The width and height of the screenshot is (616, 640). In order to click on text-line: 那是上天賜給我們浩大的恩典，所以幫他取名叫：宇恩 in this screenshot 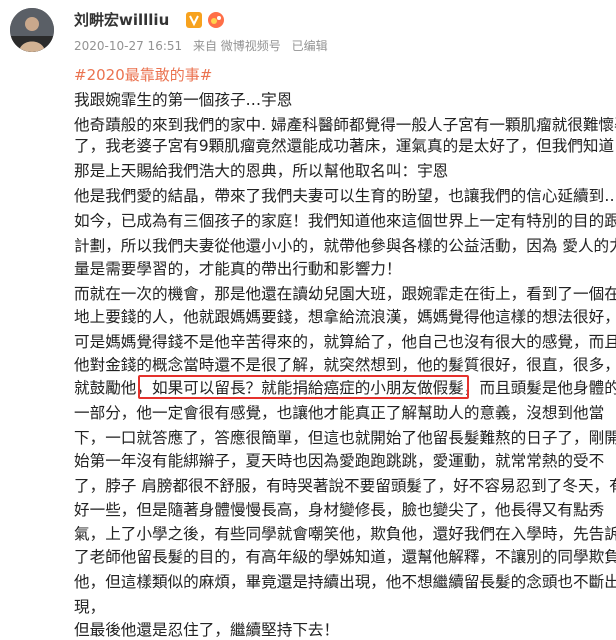, I will do `click(261, 171)`.